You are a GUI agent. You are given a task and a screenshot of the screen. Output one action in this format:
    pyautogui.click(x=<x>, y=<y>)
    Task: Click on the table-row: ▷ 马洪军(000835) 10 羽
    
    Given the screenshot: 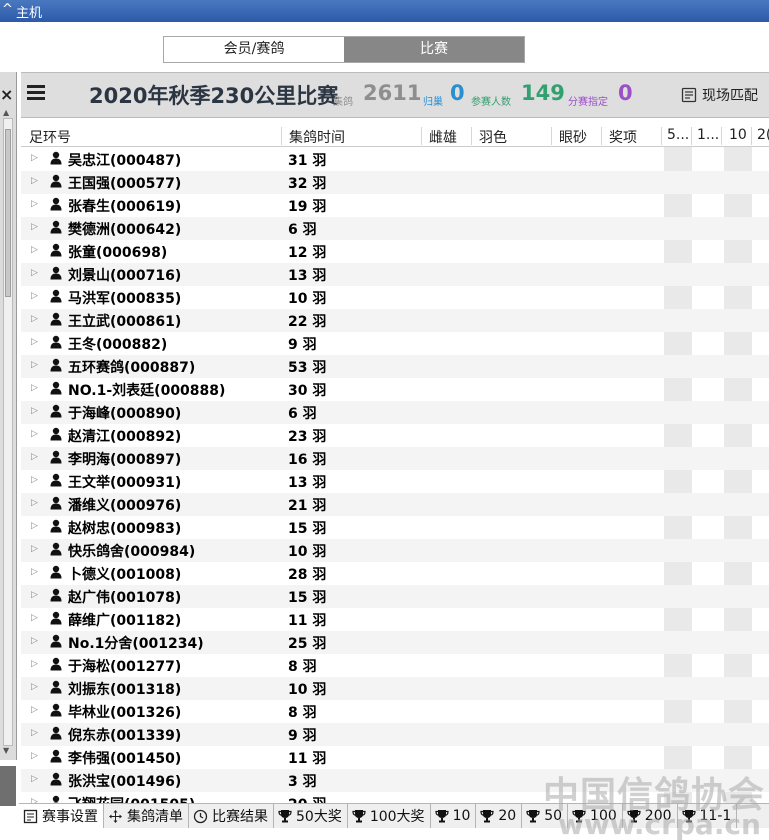 What is the action you would take?
    pyautogui.click(x=395, y=297)
    